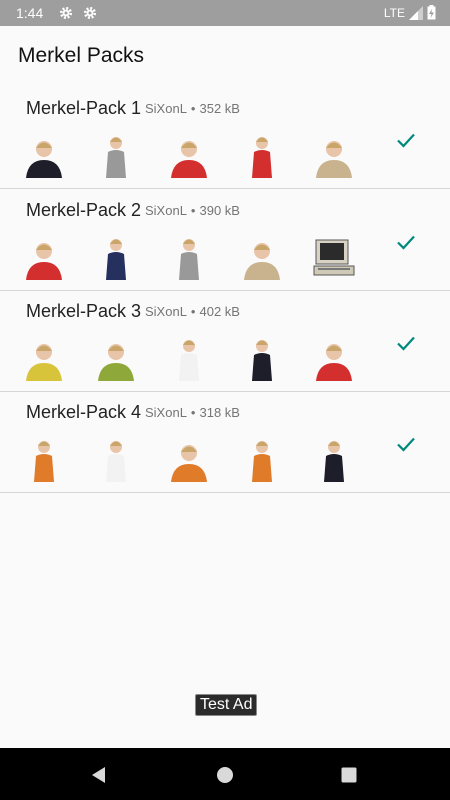 The height and width of the screenshot is (800, 450). What do you see at coordinates (226, 705) in the screenshot?
I see `test-ad-banner: Test Ad` at bounding box center [226, 705].